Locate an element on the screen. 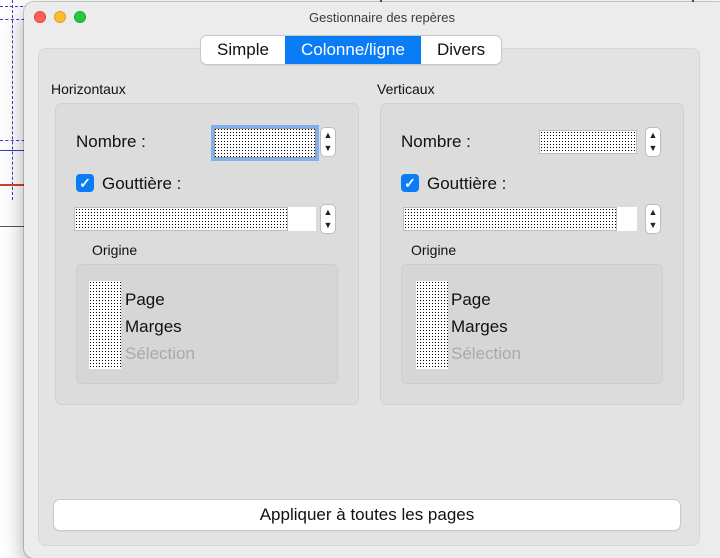 Image resolution: width=720 pixels, height=558 pixels. horizontal-gutter-checkbox: ✓ is located at coordinates (85, 183).